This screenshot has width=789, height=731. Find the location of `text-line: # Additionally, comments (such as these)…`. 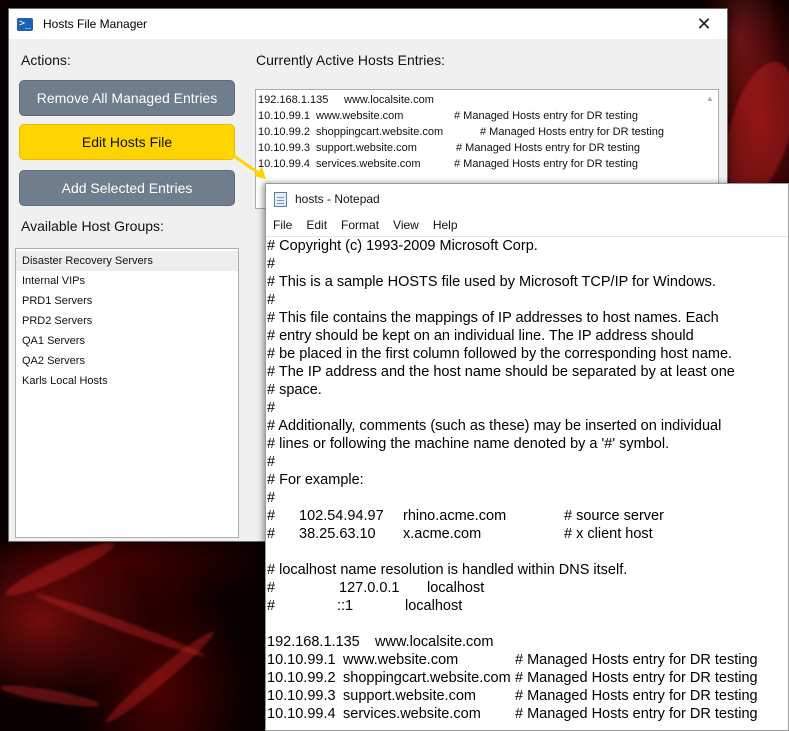

text-line: # Additionally, comments (such as these)… is located at coordinates (527, 426).